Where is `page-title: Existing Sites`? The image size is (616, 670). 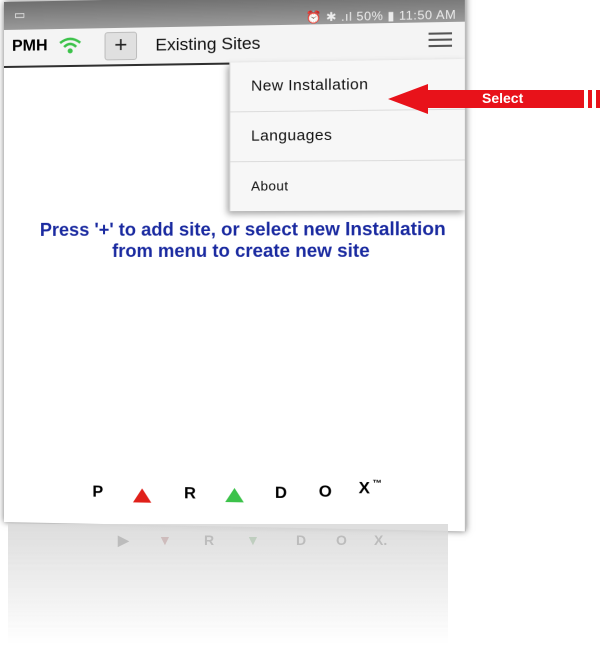 page-title: Existing Sites is located at coordinates (208, 44).